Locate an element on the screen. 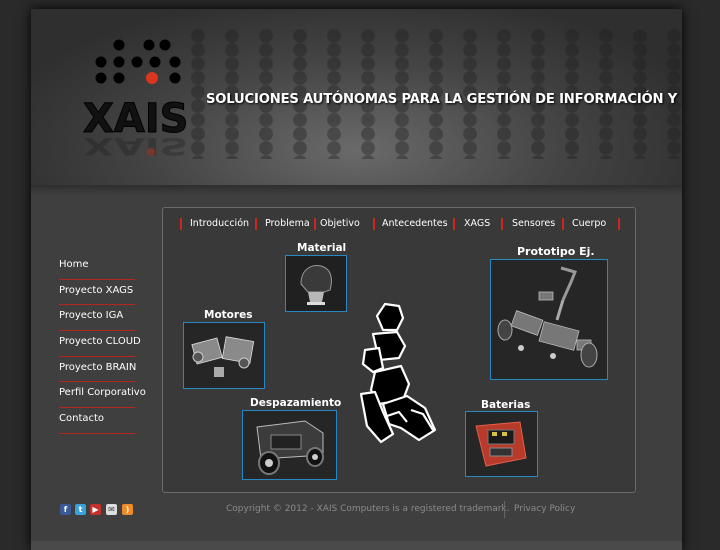 The width and height of the screenshot is (720, 550). sidebar-item-proyecto-iga: Proyecto IGA is located at coordinates (97, 318).